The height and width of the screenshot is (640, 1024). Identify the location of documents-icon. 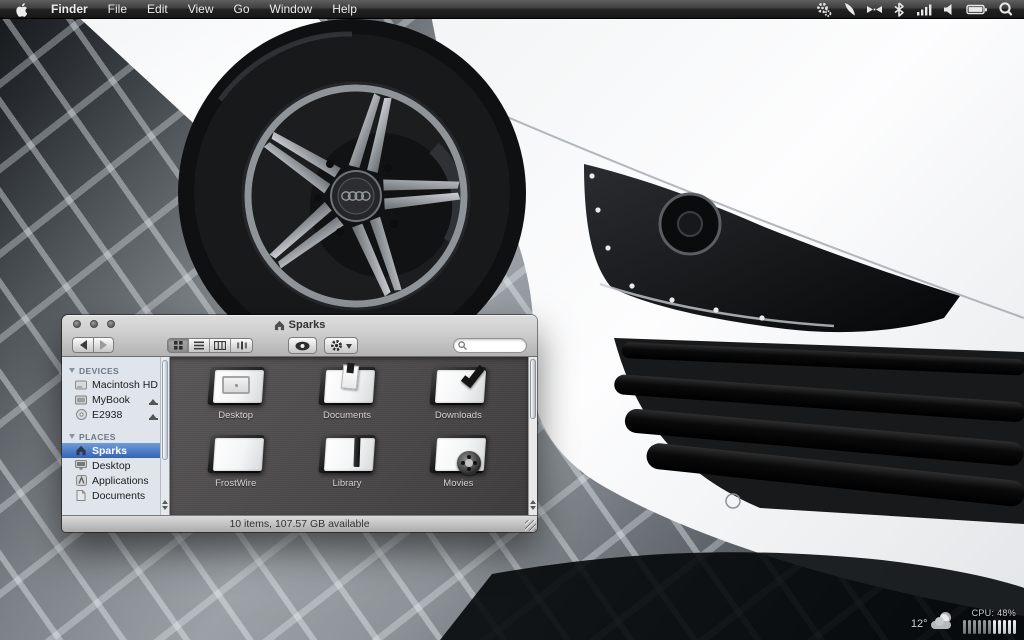
(81, 496).